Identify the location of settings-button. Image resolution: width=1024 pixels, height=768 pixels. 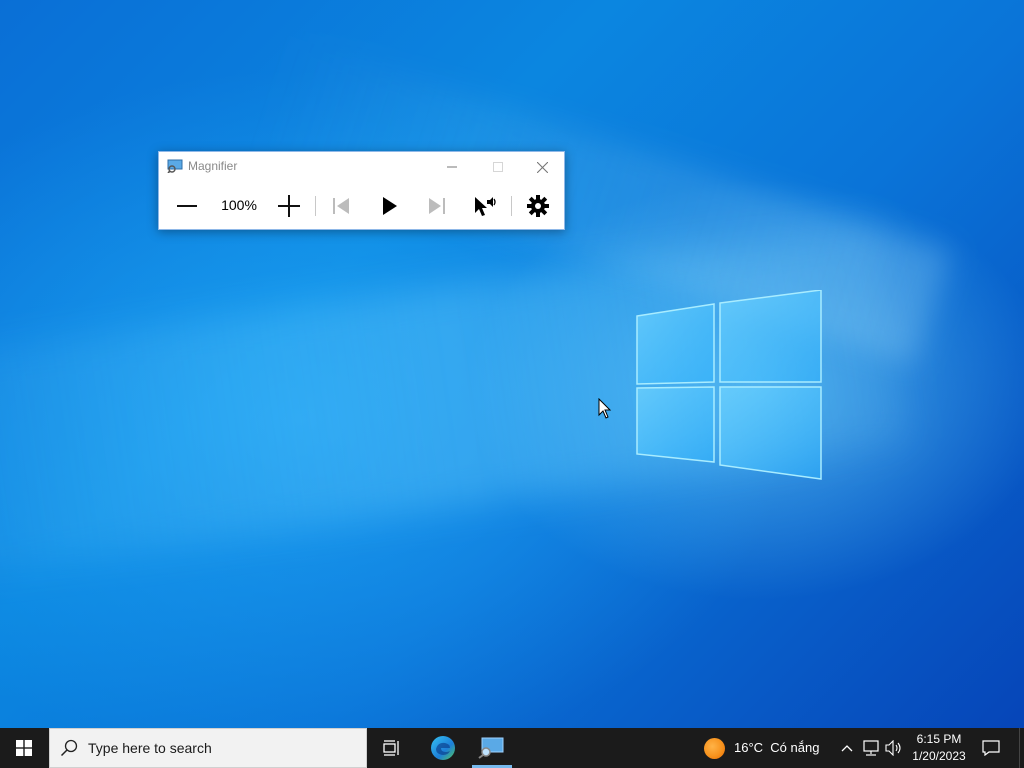
(538, 206).